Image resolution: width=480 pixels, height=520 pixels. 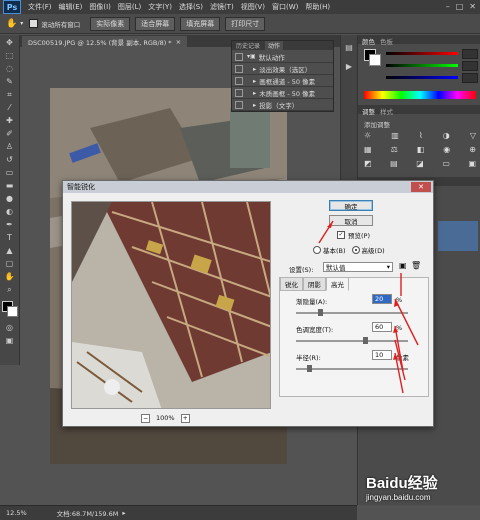 I want to click on watermark-brand: Baidu经验, so click(x=402, y=483).